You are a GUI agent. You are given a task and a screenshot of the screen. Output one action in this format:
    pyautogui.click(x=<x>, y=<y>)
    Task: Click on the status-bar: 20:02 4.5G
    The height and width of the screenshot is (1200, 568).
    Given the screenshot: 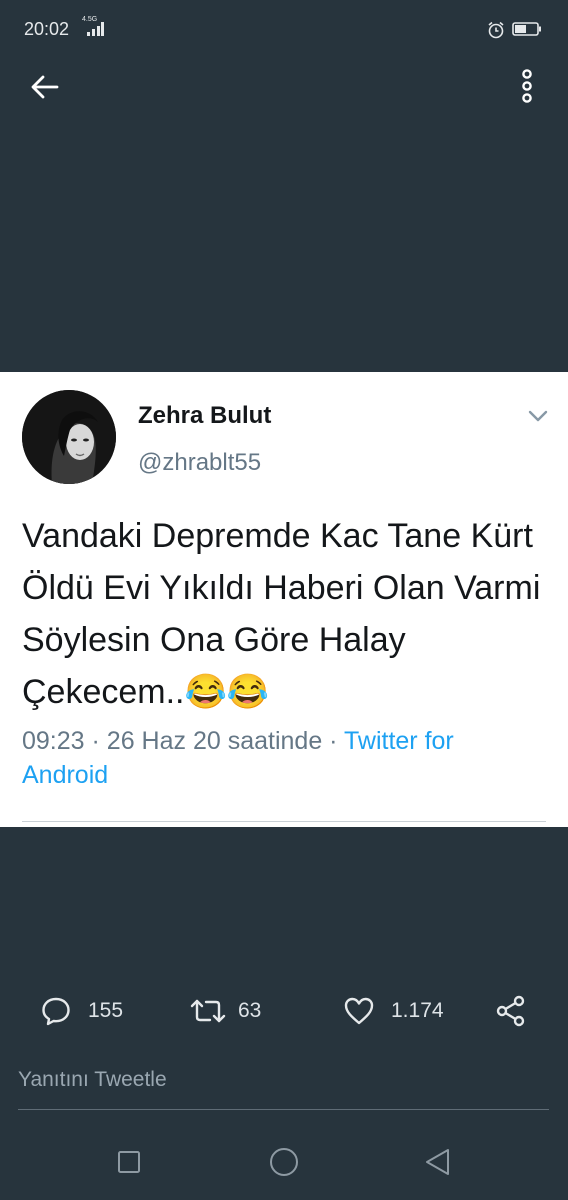 What is the action you would take?
    pyautogui.click(x=284, y=28)
    